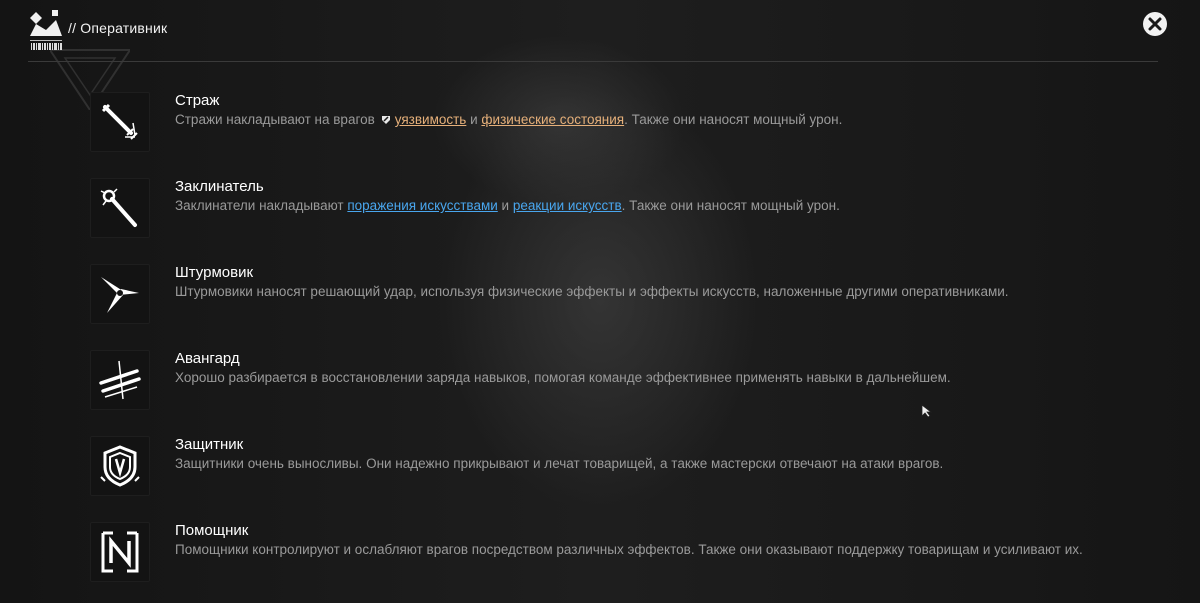 The height and width of the screenshot is (603, 1200). I want to click on class-name: Защитник, so click(209, 444).